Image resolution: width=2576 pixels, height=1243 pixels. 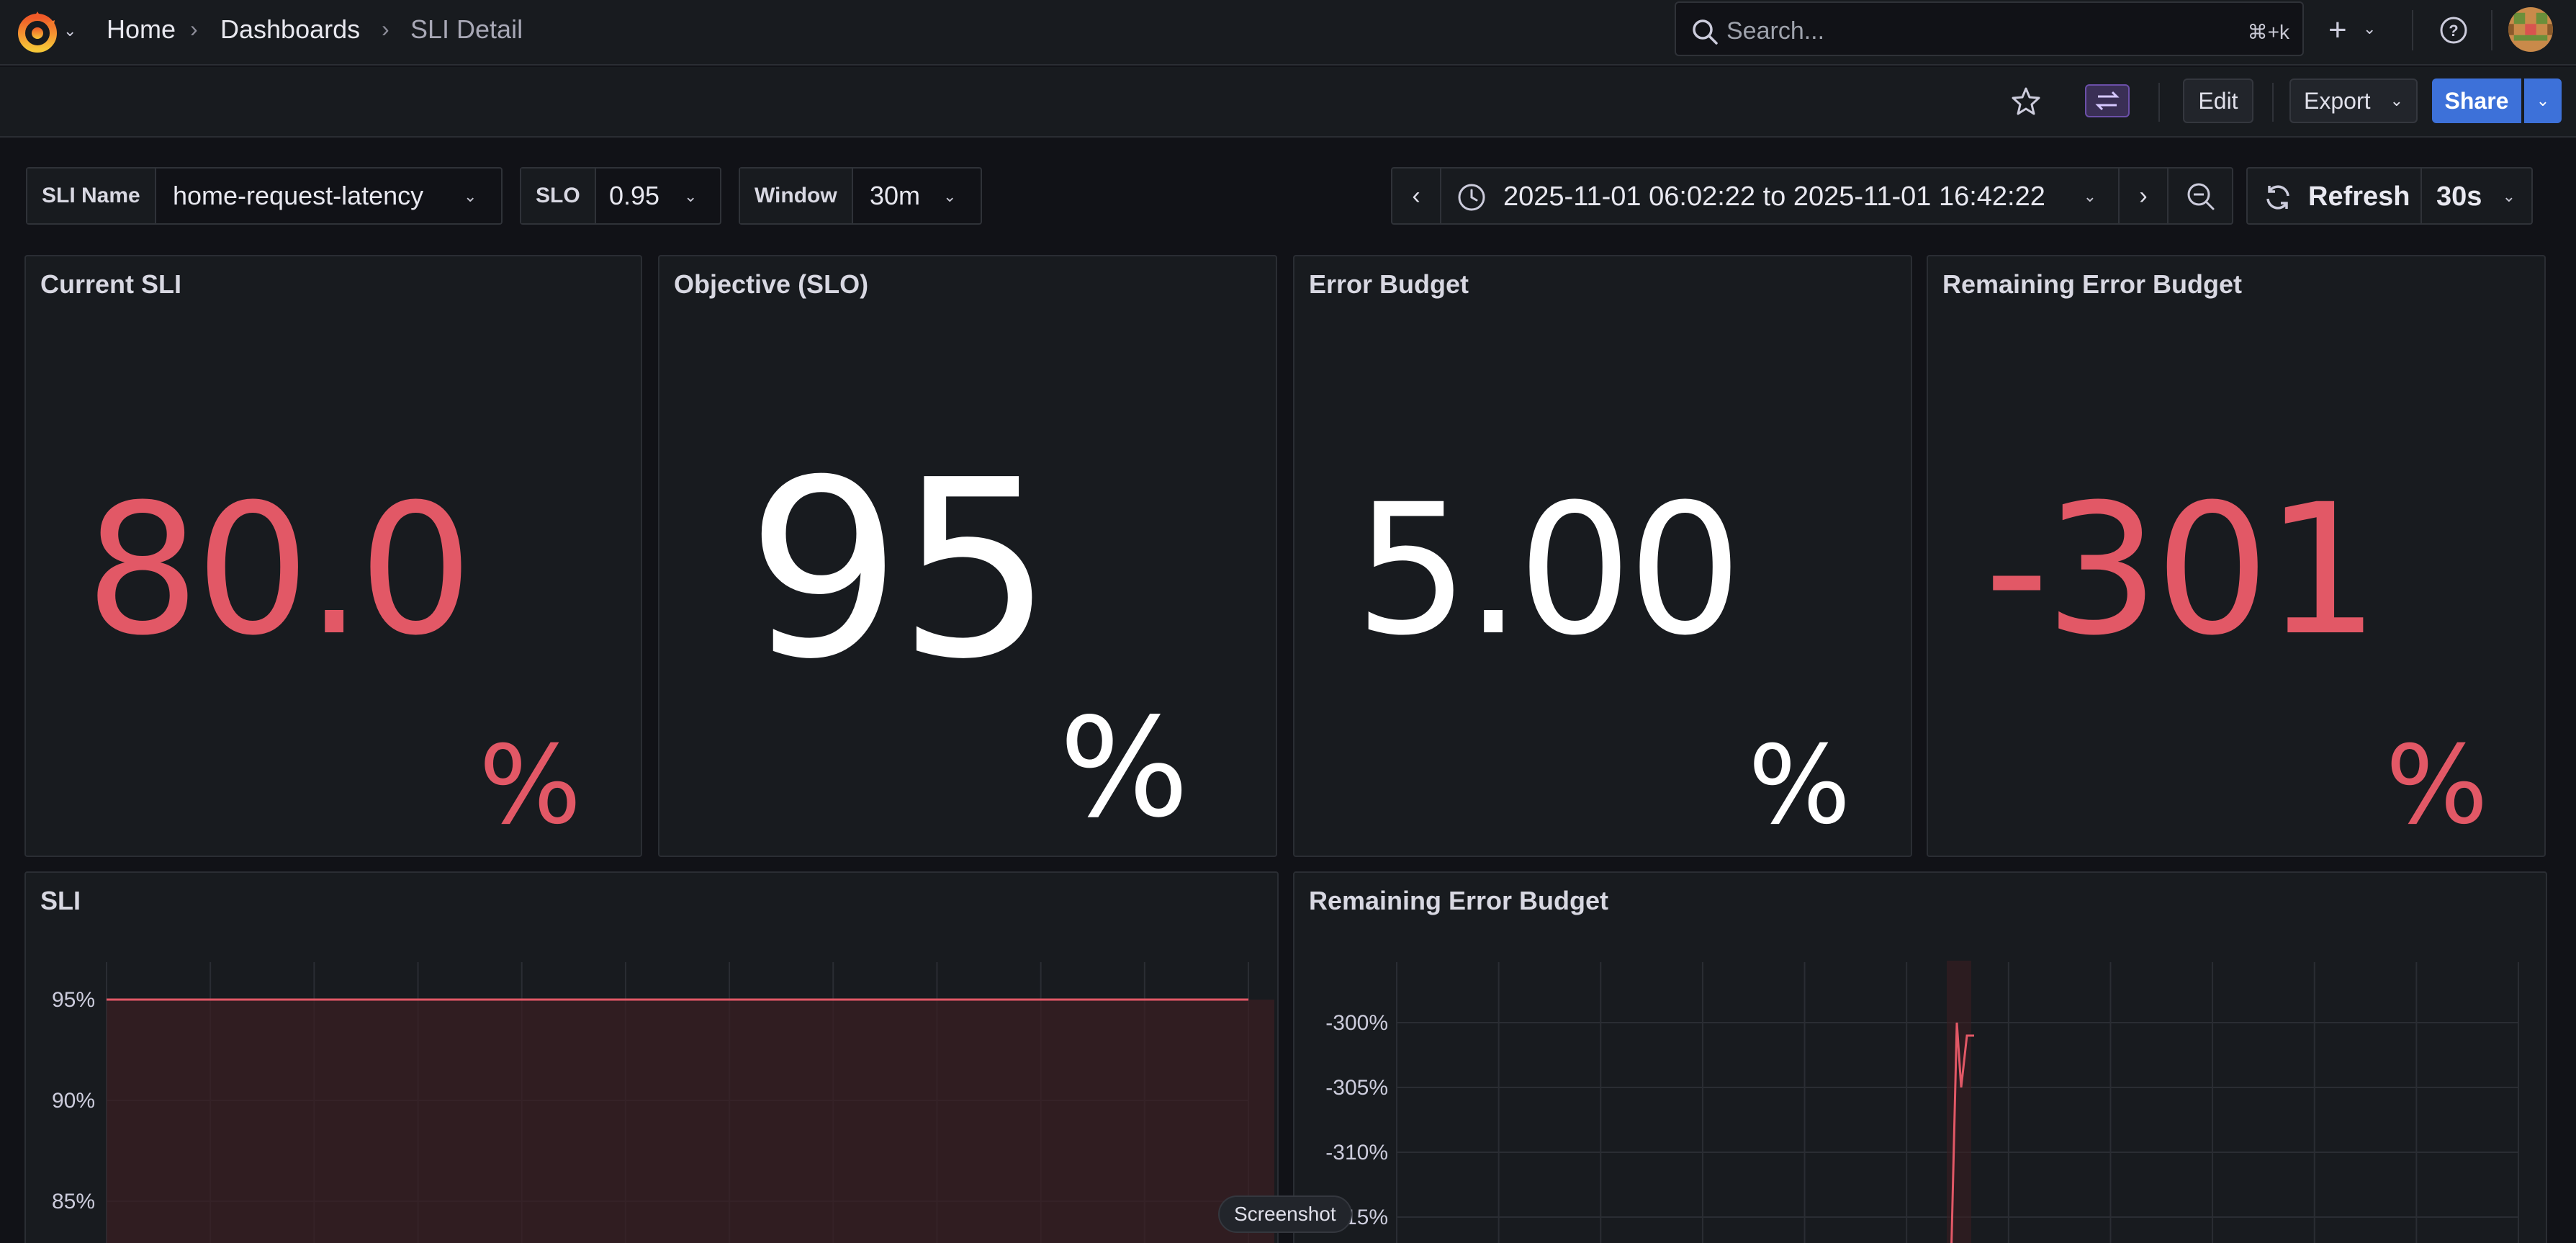 I want to click on stat-display: 95 %, so click(x=967, y=556).